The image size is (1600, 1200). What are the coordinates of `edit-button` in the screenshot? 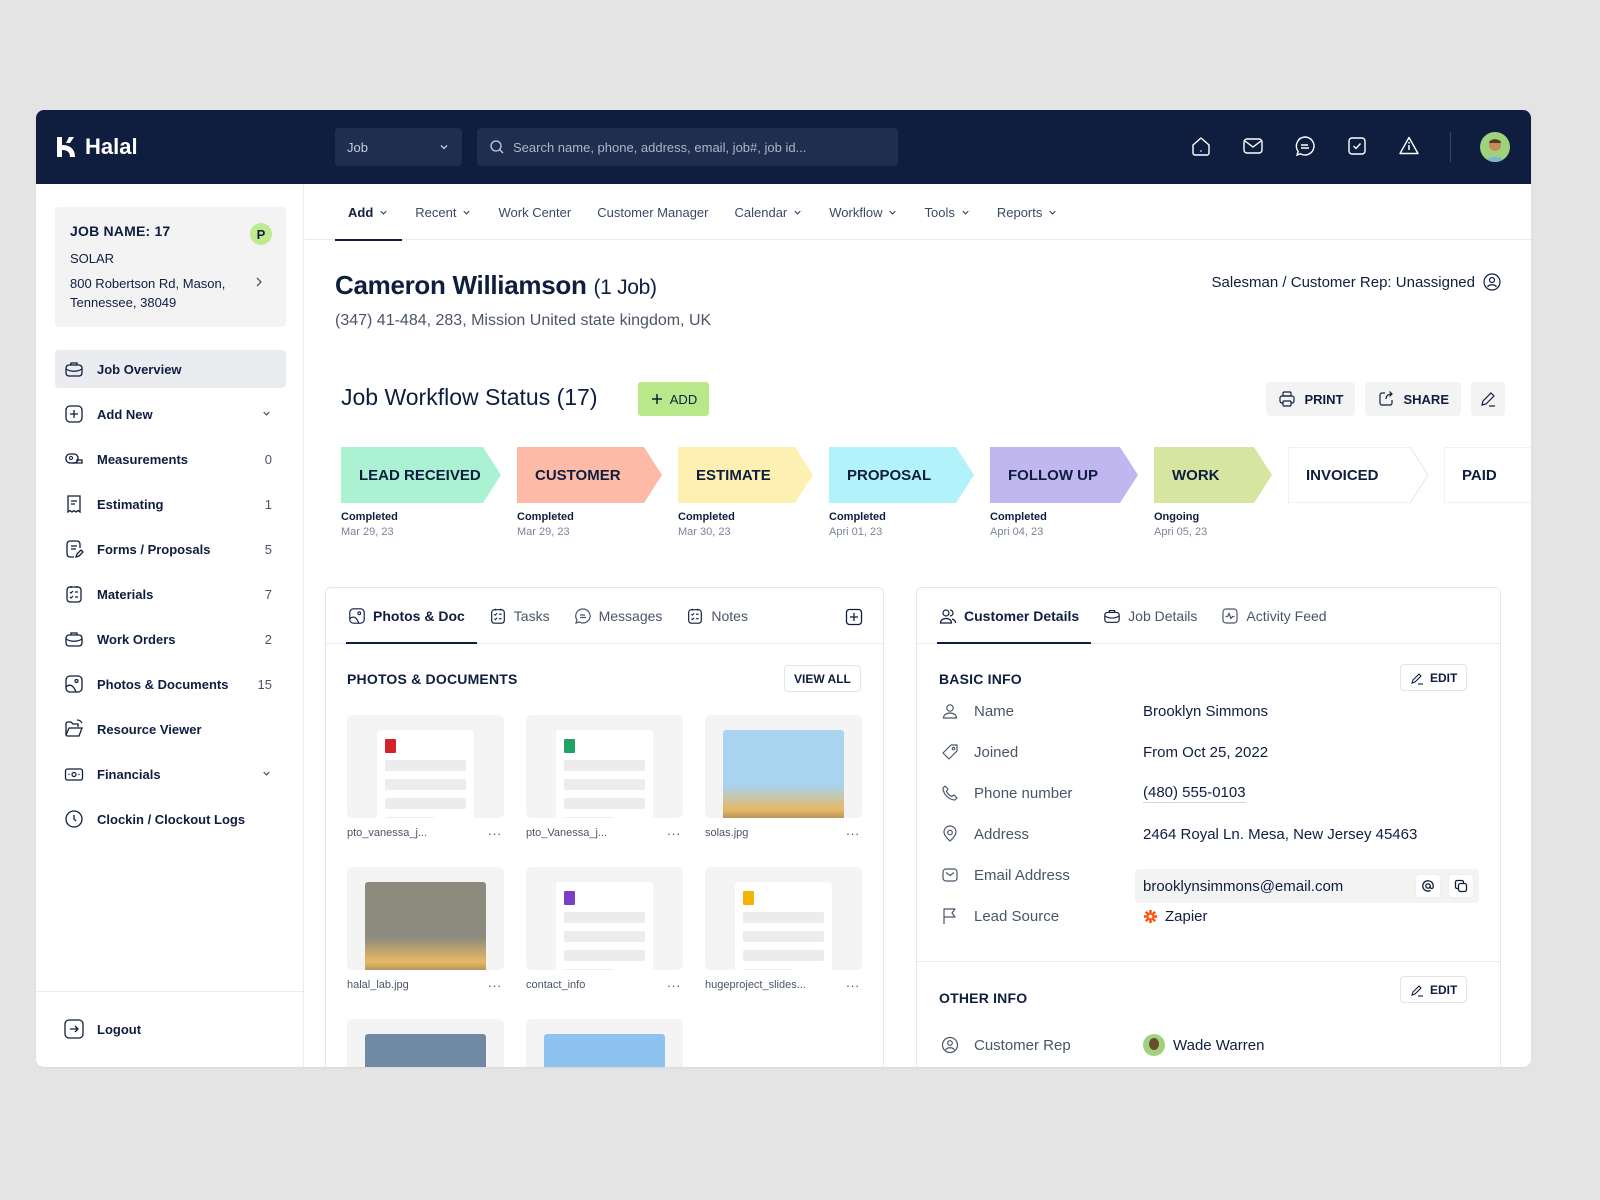 It's located at (1488, 399).